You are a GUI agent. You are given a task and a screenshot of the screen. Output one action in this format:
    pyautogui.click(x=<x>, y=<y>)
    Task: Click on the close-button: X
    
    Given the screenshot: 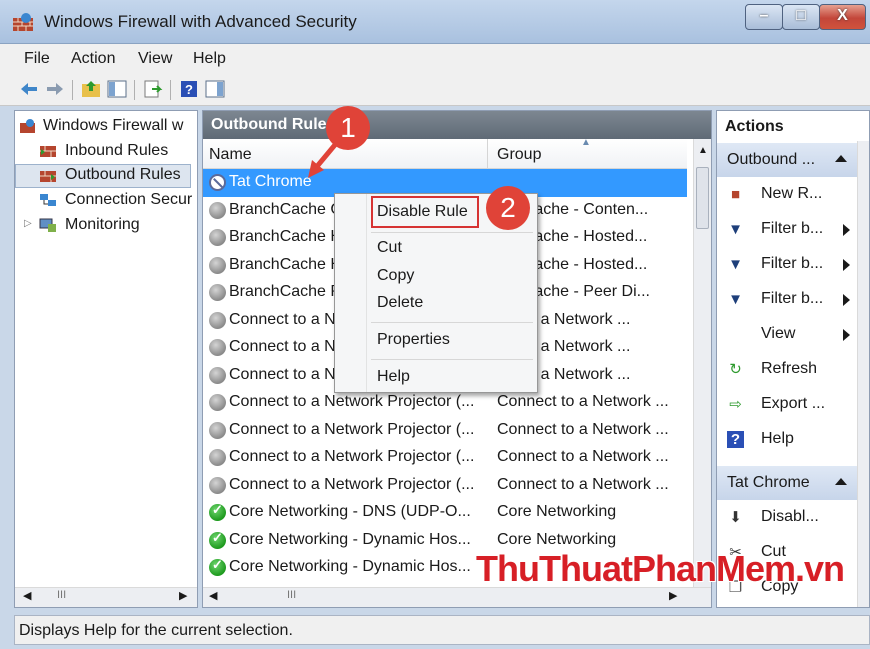 What is the action you would take?
    pyautogui.click(x=842, y=17)
    